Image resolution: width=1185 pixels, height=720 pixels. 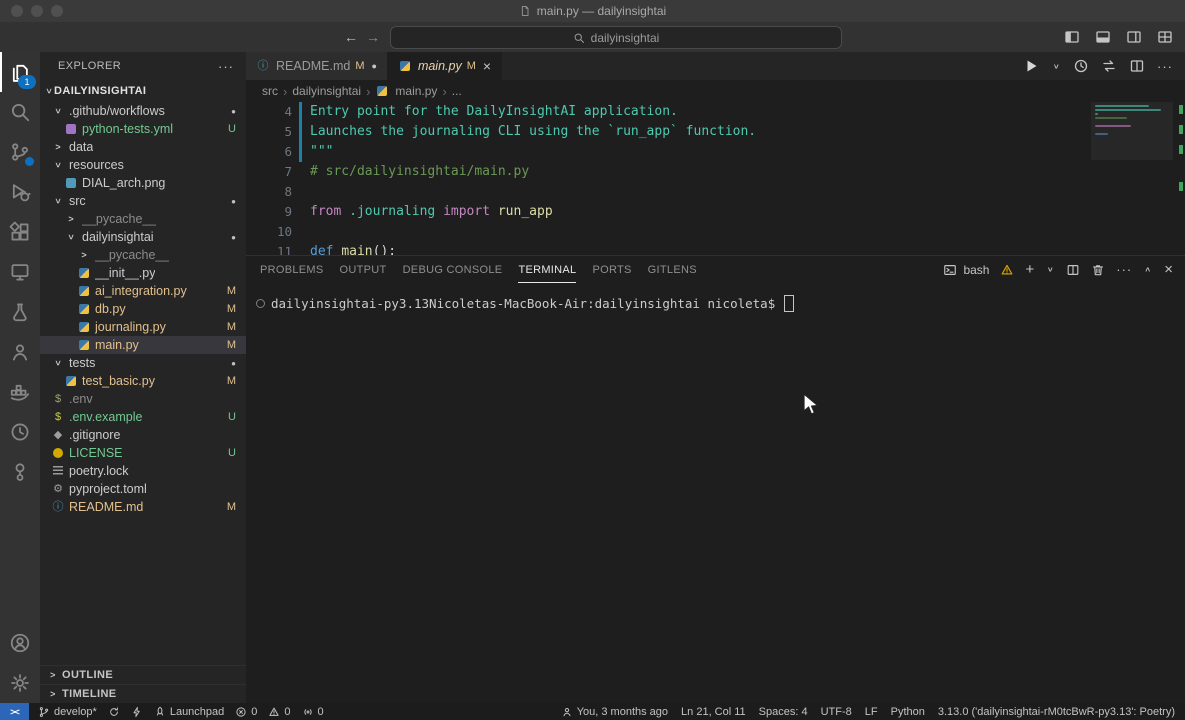 What do you see at coordinates (20, 352) in the screenshot?
I see `activity-live-share` at bounding box center [20, 352].